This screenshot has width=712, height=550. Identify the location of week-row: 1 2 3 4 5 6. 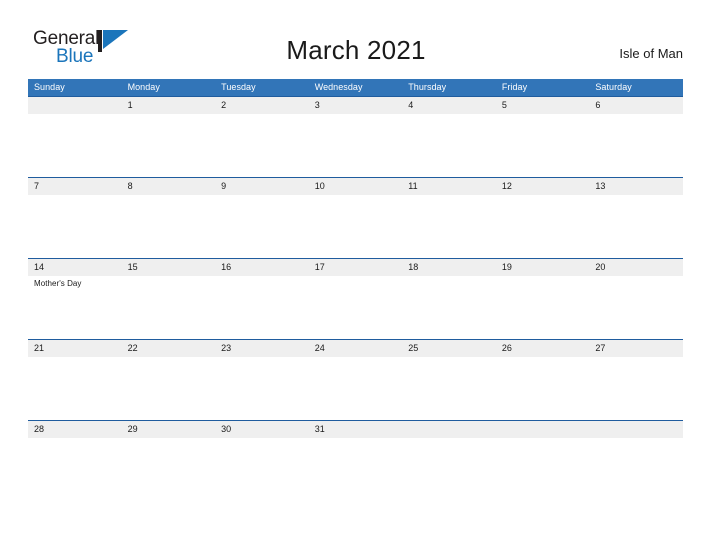
(355, 136).